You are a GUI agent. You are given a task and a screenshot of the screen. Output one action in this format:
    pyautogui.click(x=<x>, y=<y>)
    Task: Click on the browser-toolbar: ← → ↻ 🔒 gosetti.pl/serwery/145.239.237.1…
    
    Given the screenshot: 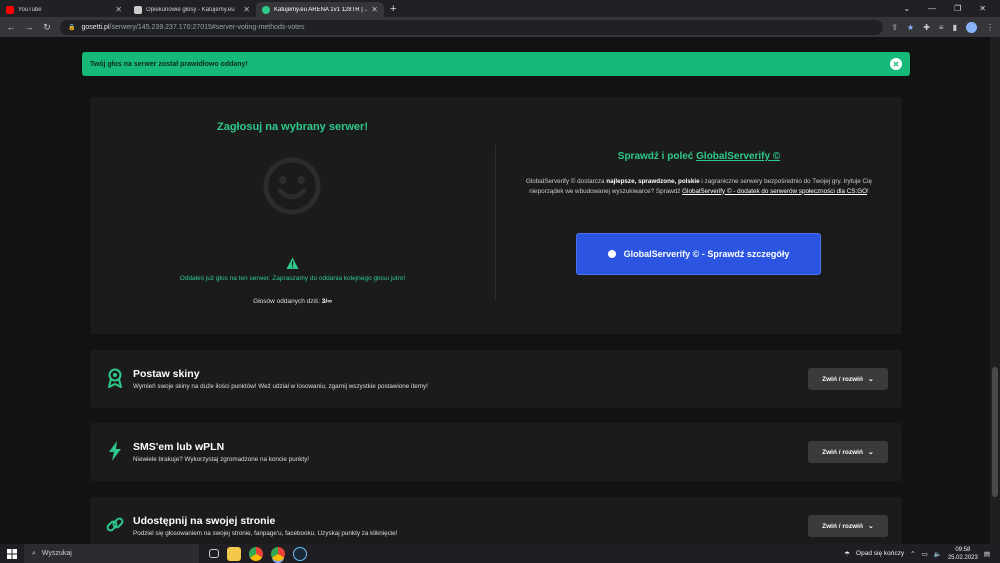 What is the action you would take?
    pyautogui.click(x=500, y=27)
    